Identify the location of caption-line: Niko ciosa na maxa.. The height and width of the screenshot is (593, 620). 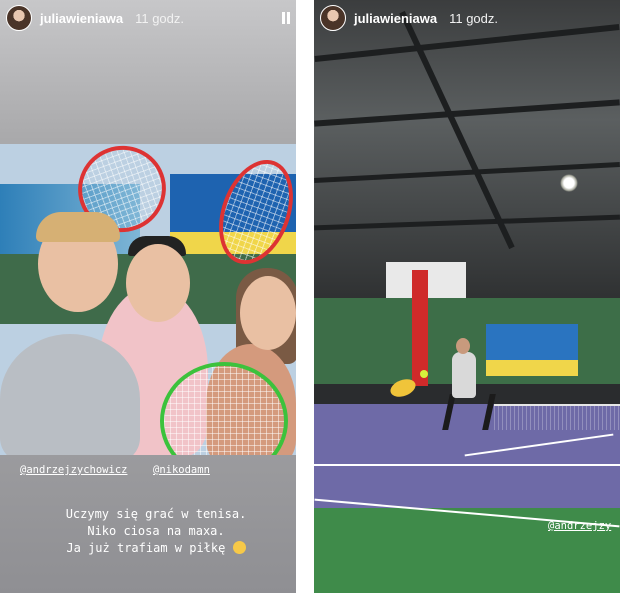
(156, 531).